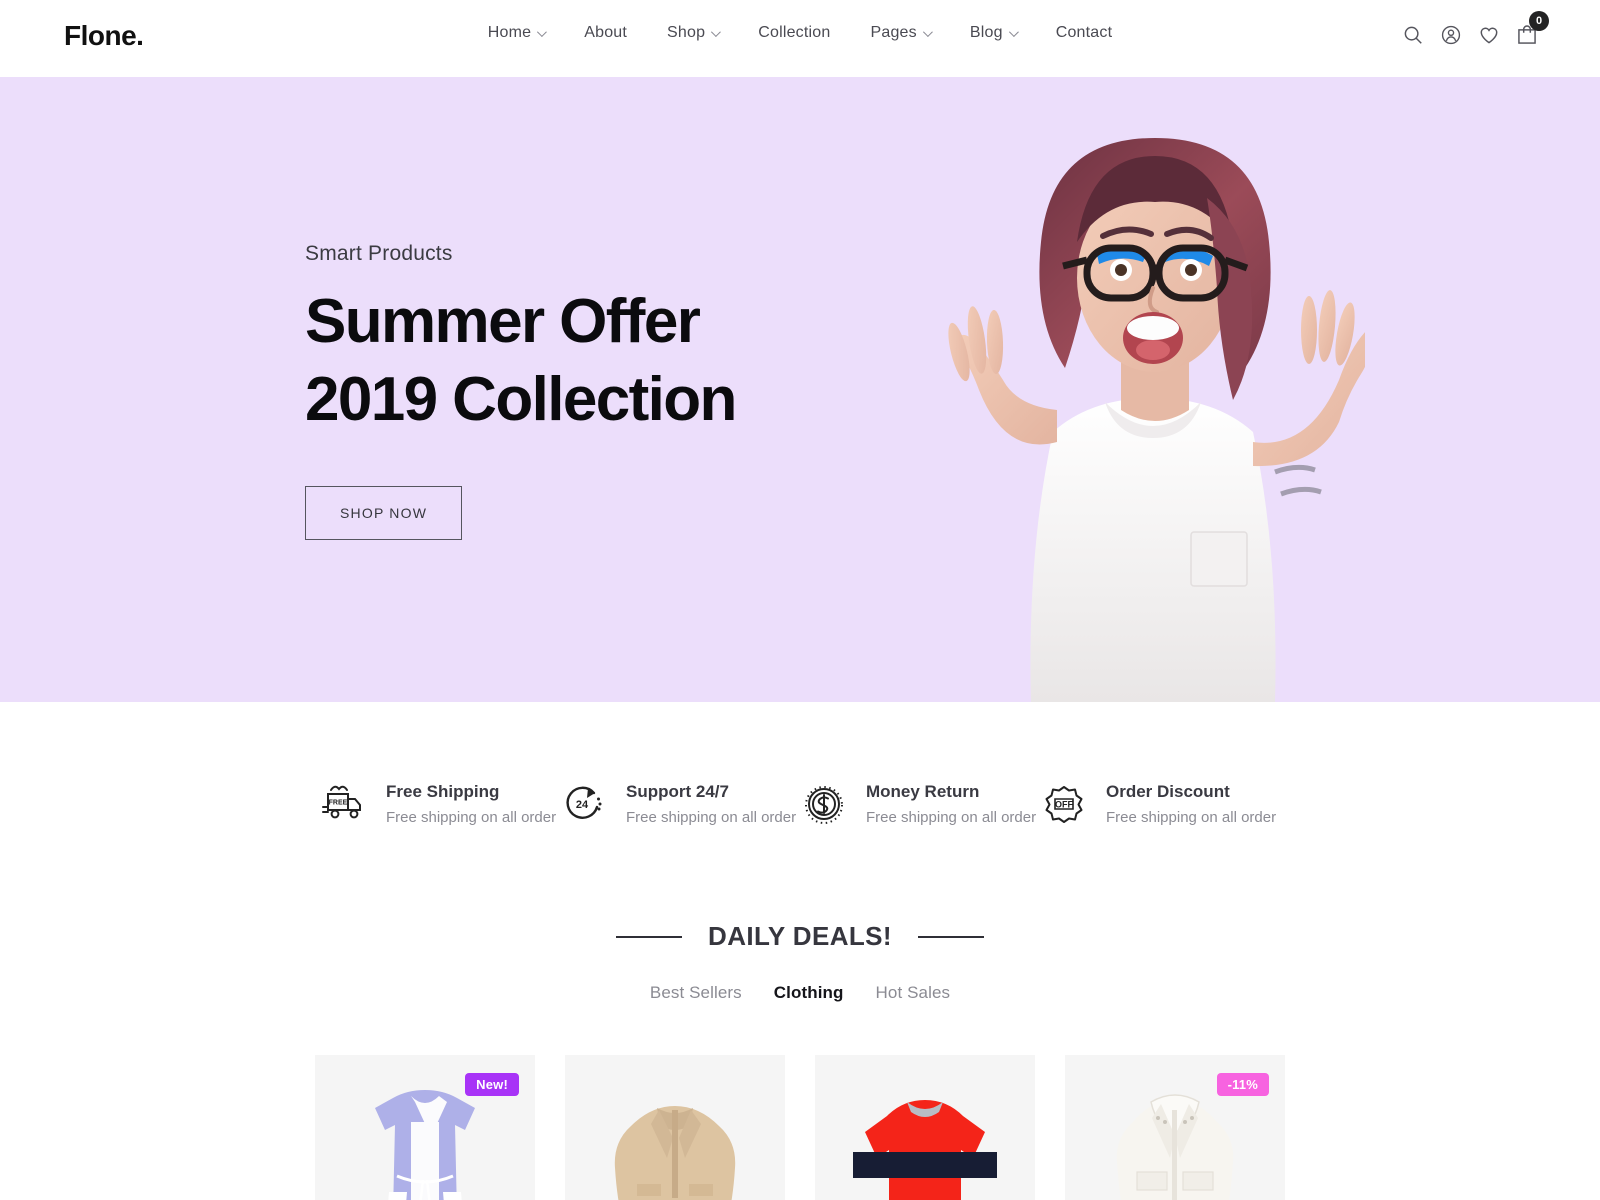 This screenshot has width=1600, height=1200. What do you see at coordinates (1475, 28) in the screenshot?
I see `header-icon-group: 0` at bounding box center [1475, 28].